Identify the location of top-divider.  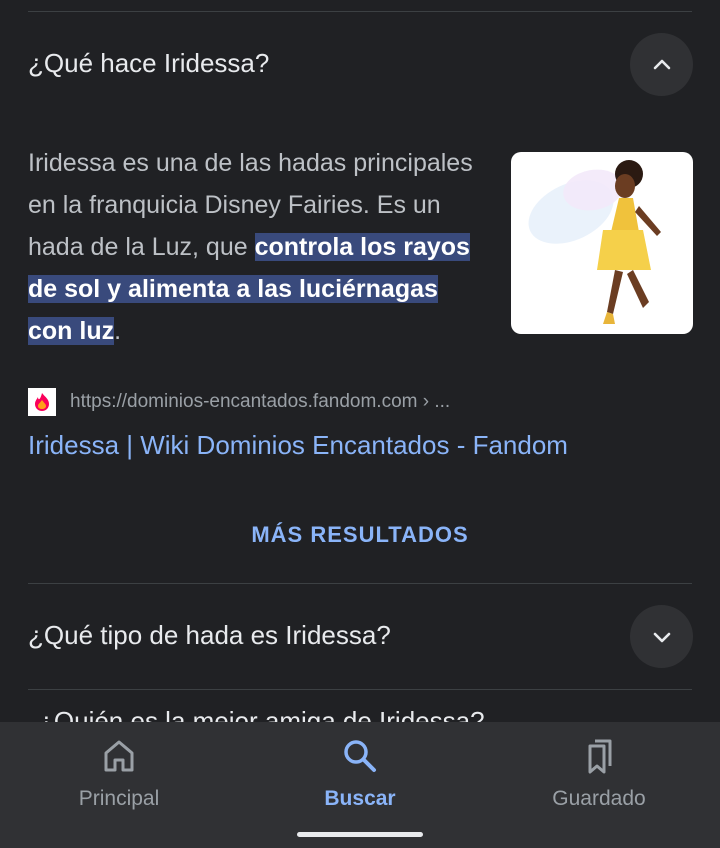
(360, 11).